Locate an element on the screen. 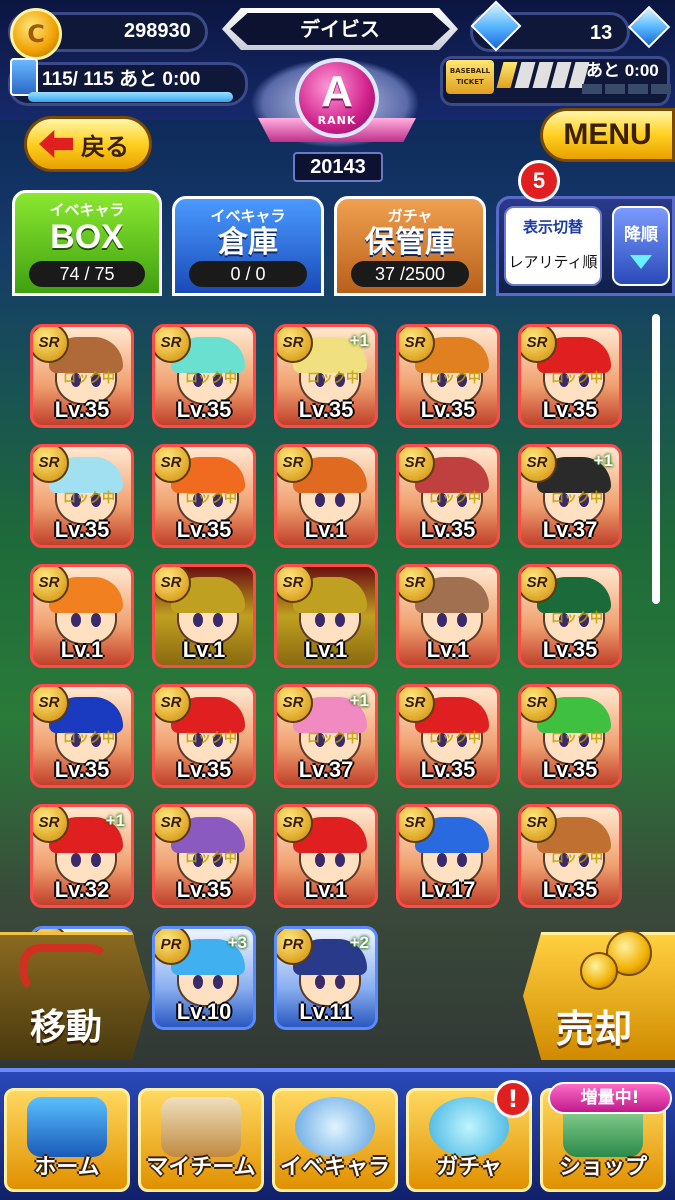 This screenshot has height=1200, width=675. stamina-fill is located at coordinates (130, 97).